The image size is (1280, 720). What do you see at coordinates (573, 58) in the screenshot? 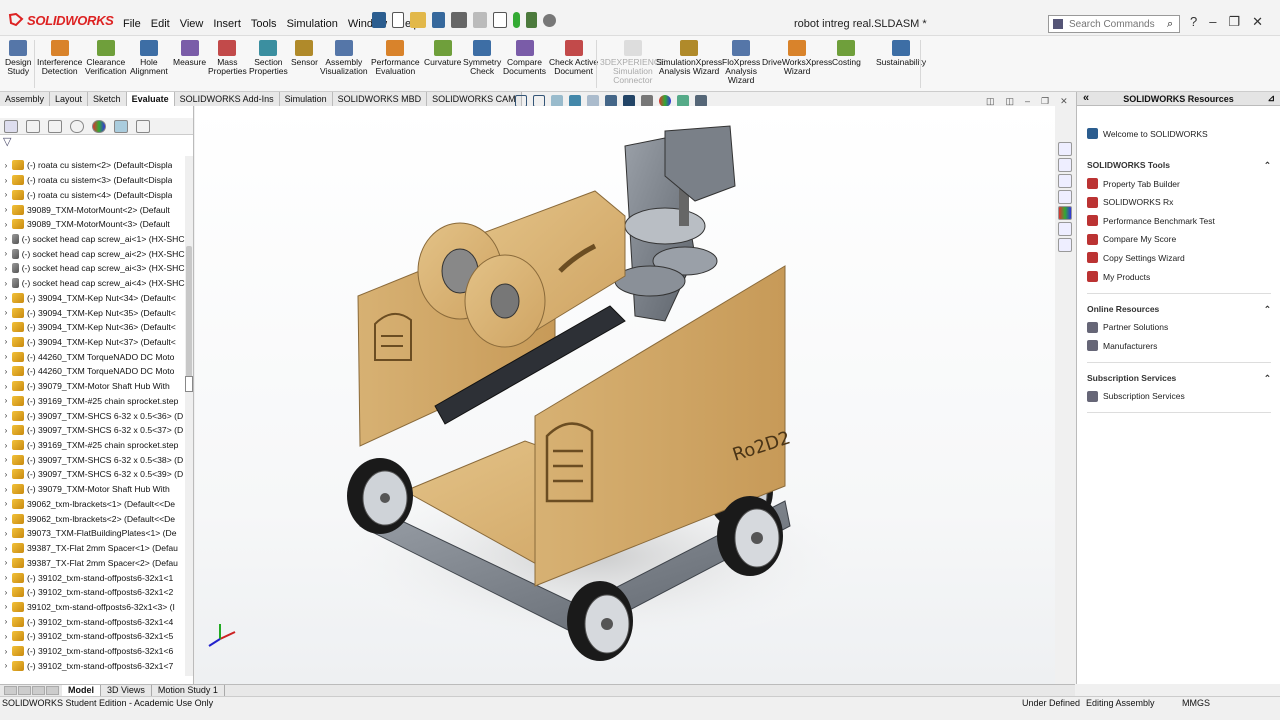
I see `ribbon-check-active-document-button: Check Active Document` at bounding box center [573, 58].